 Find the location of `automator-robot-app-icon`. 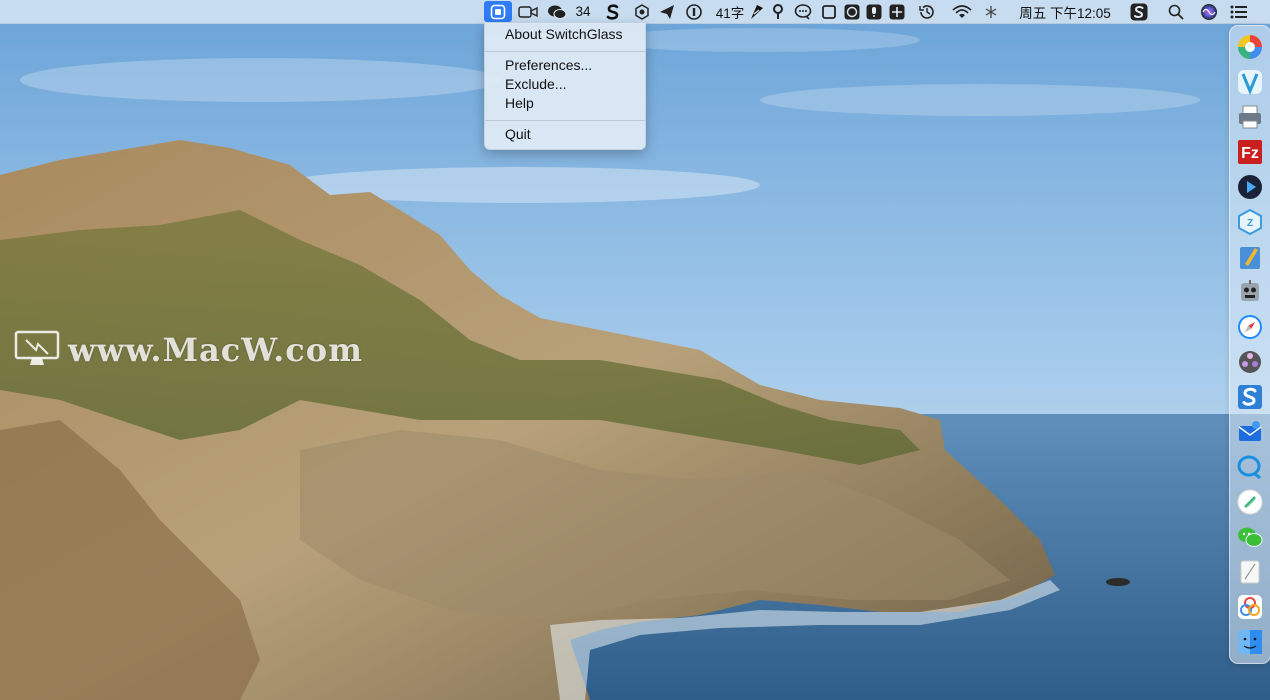

automator-robot-app-icon is located at coordinates (1250, 292).